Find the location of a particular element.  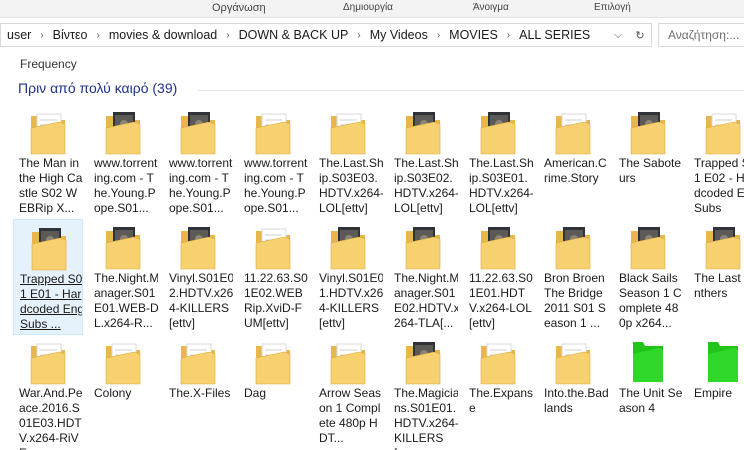

folder-item: Dag is located at coordinates (273, 392).